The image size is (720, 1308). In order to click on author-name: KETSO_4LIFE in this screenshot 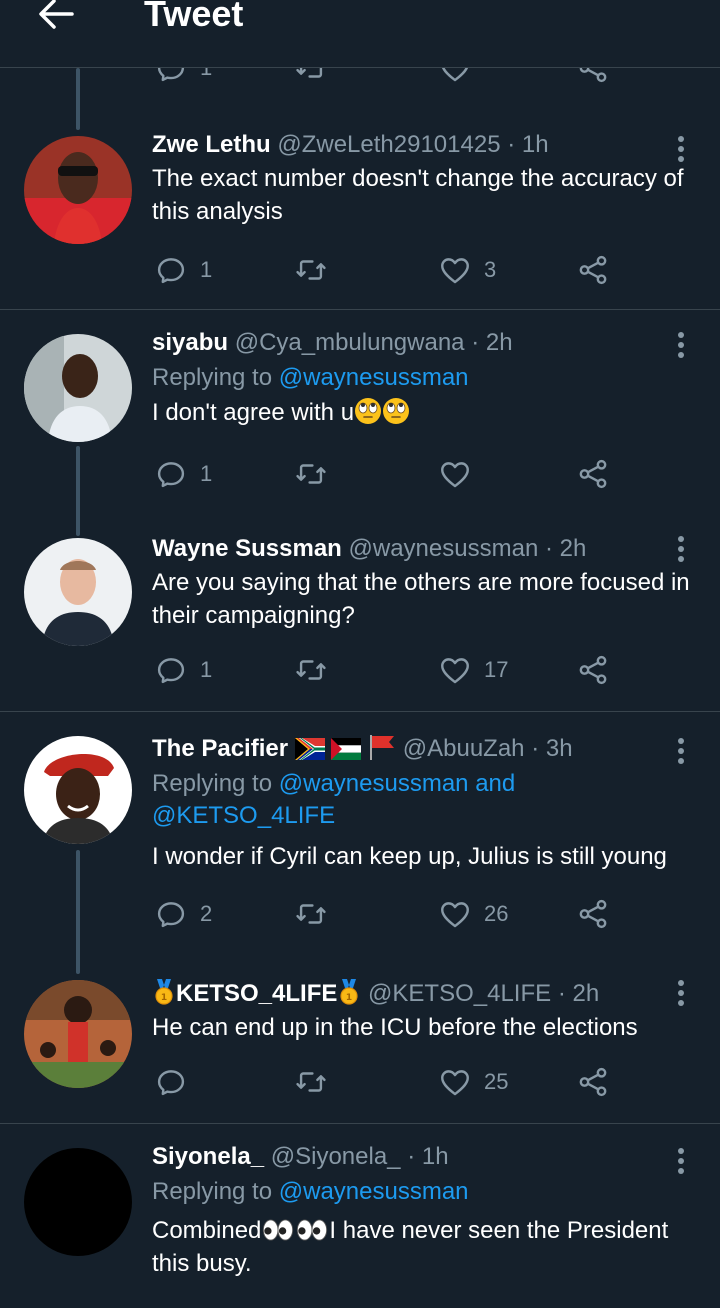, I will do `click(256, 993)`.